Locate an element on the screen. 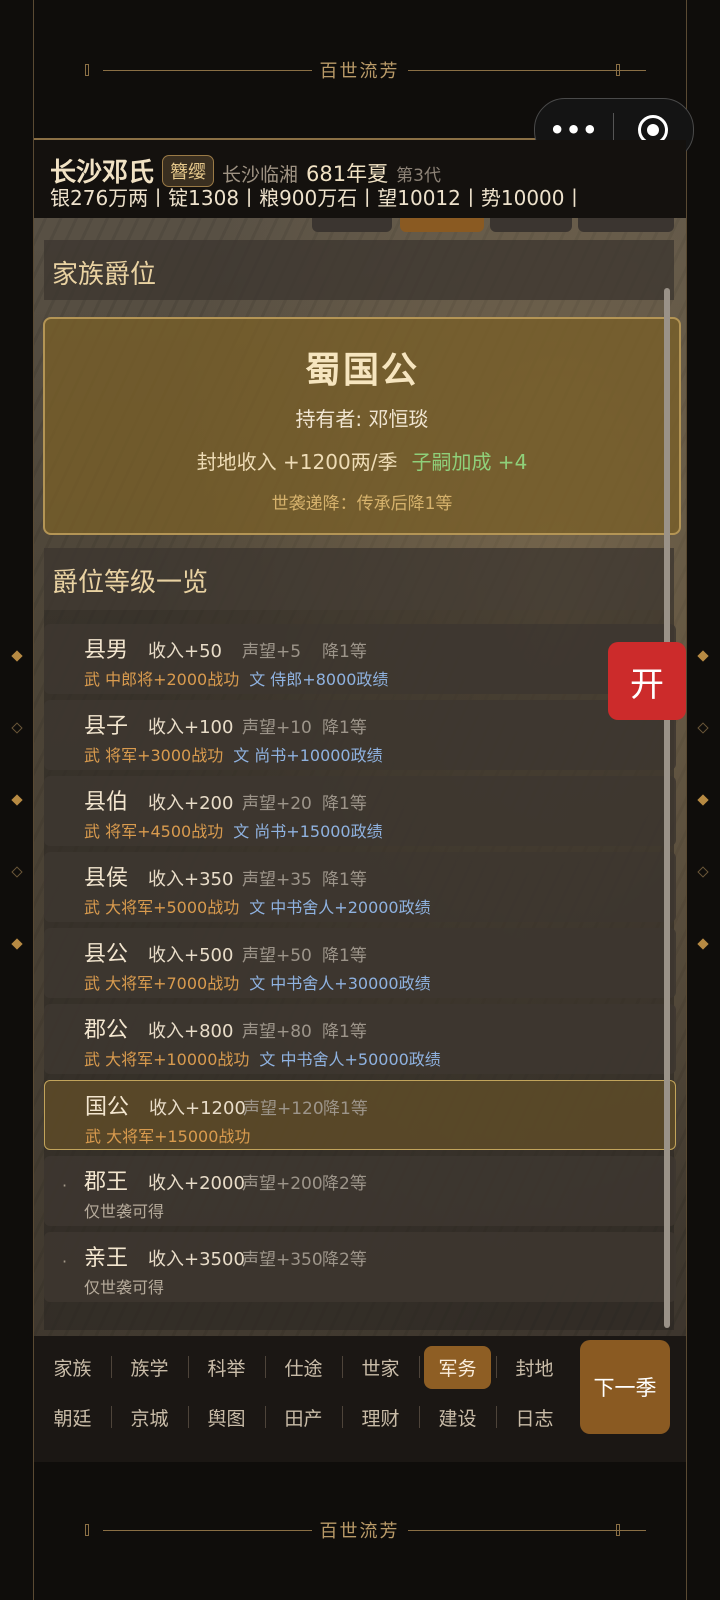  military-requirement: 武 大将军+10000战功 is located at coordinates (167, 1059).